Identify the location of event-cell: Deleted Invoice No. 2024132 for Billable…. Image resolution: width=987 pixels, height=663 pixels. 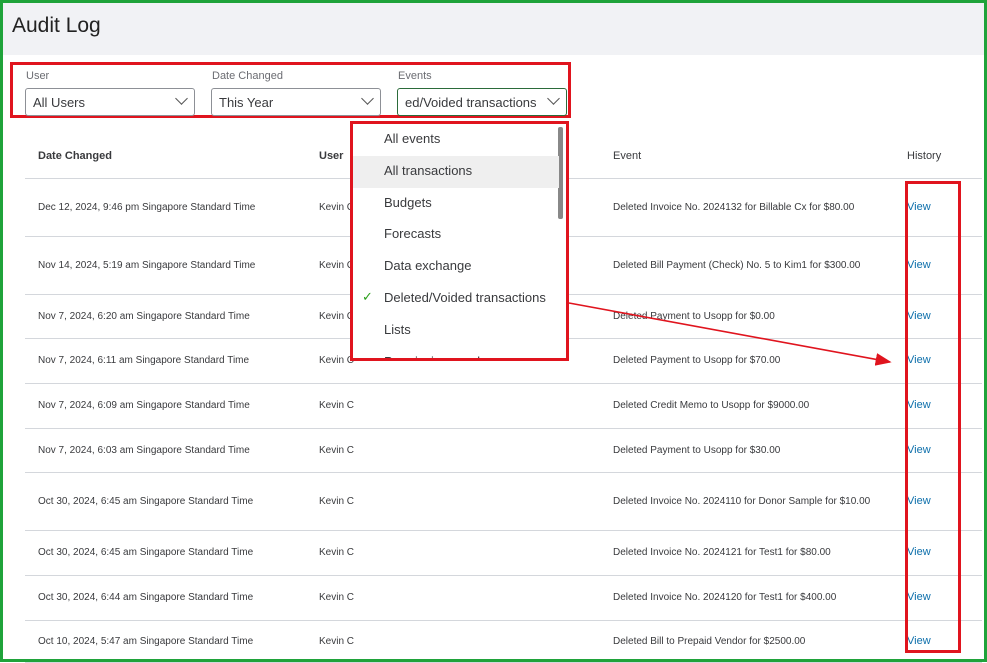
(760, 207).